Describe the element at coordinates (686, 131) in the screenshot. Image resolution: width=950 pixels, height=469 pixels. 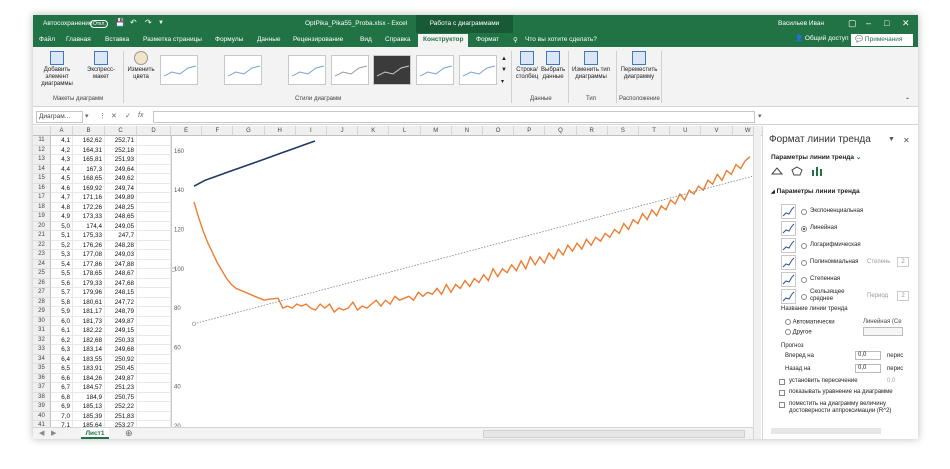
I see `column-header: U` at that location.